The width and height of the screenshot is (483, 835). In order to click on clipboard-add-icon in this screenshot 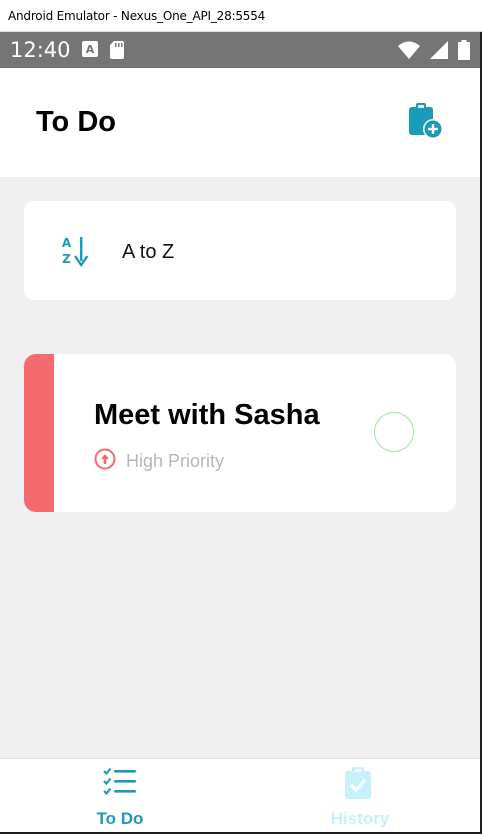, I will do `click(426, 124)`.